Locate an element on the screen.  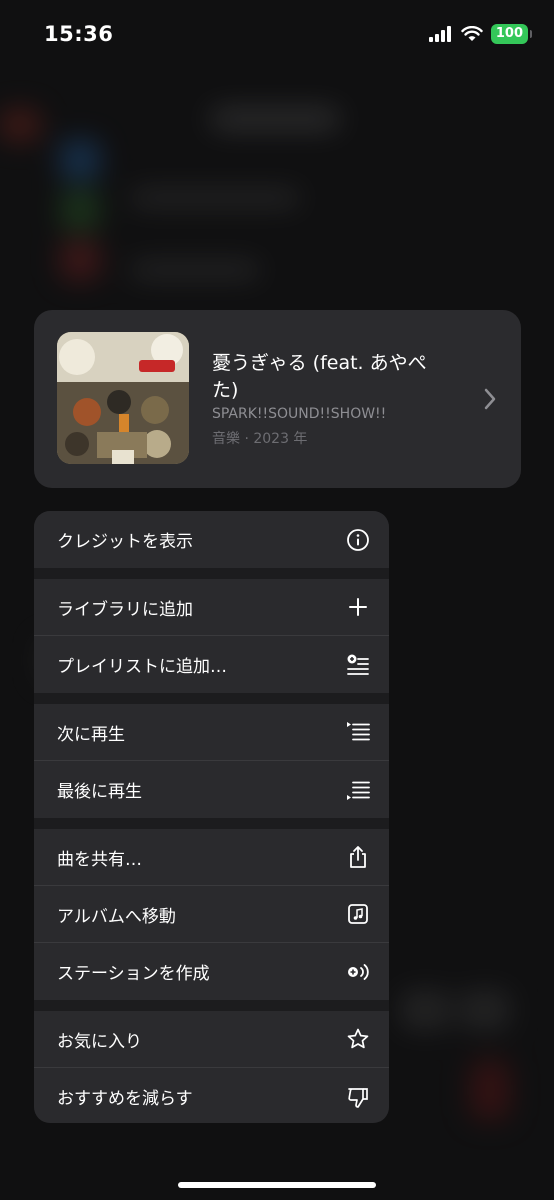
menu-group-credits: クレジットを表示 is located at coordinates (211, 539).